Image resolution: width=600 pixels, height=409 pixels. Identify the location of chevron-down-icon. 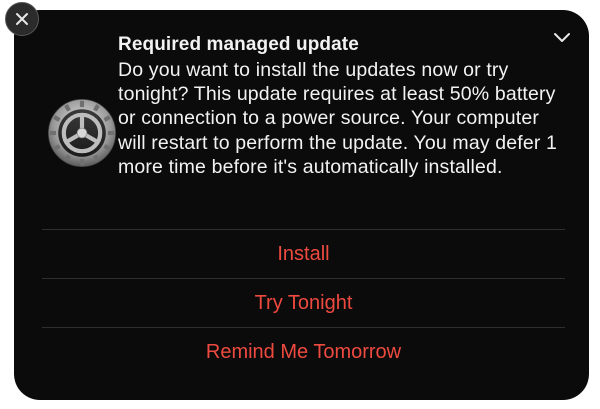
(562, 37).